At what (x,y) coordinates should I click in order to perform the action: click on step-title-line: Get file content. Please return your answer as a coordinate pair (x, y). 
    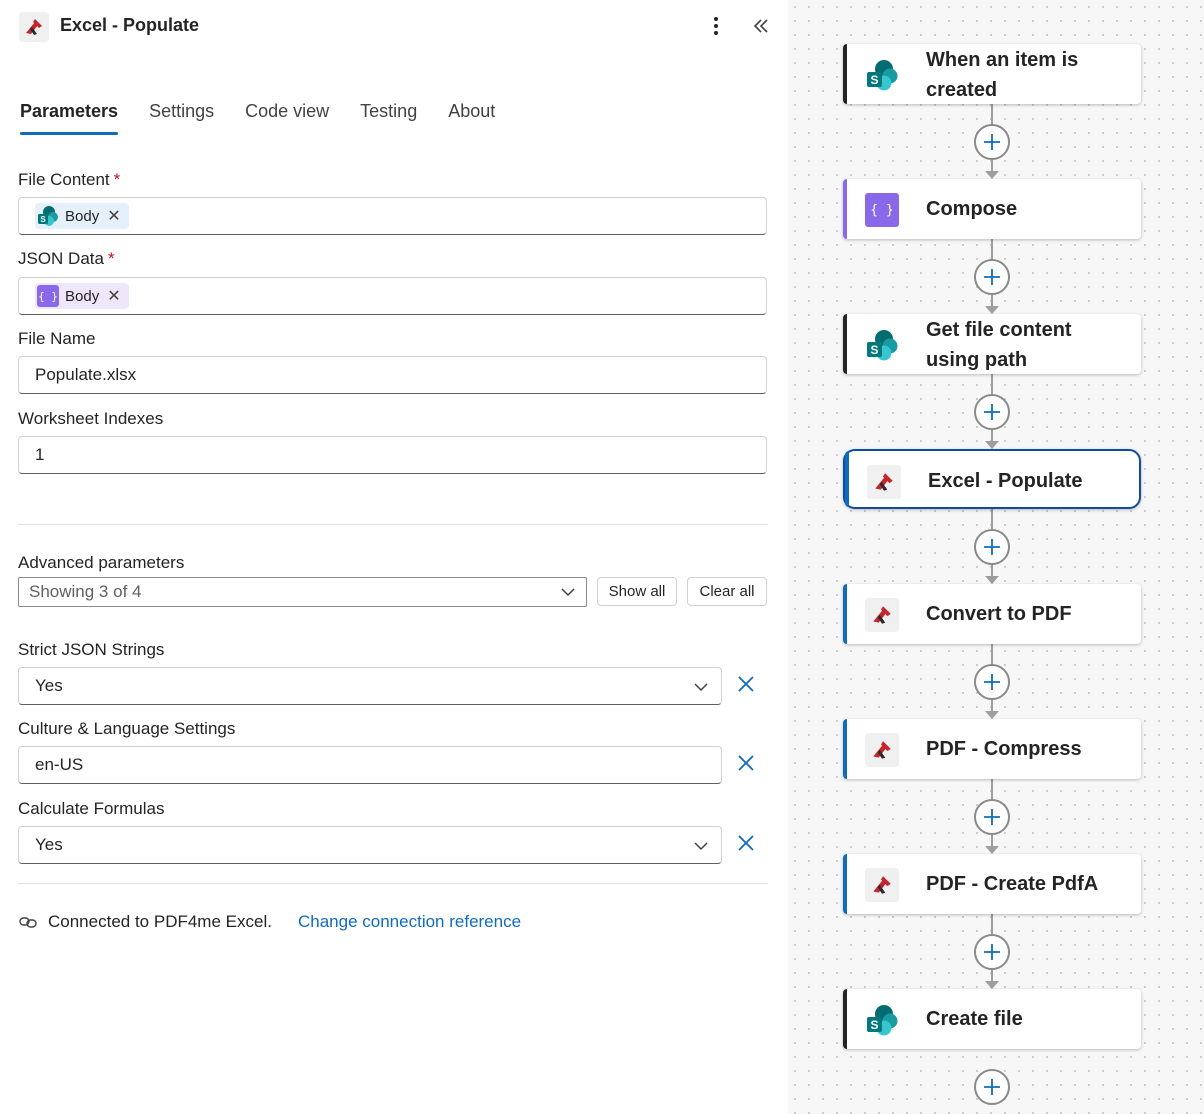
    Looking at the image, I should click on (999, 330).